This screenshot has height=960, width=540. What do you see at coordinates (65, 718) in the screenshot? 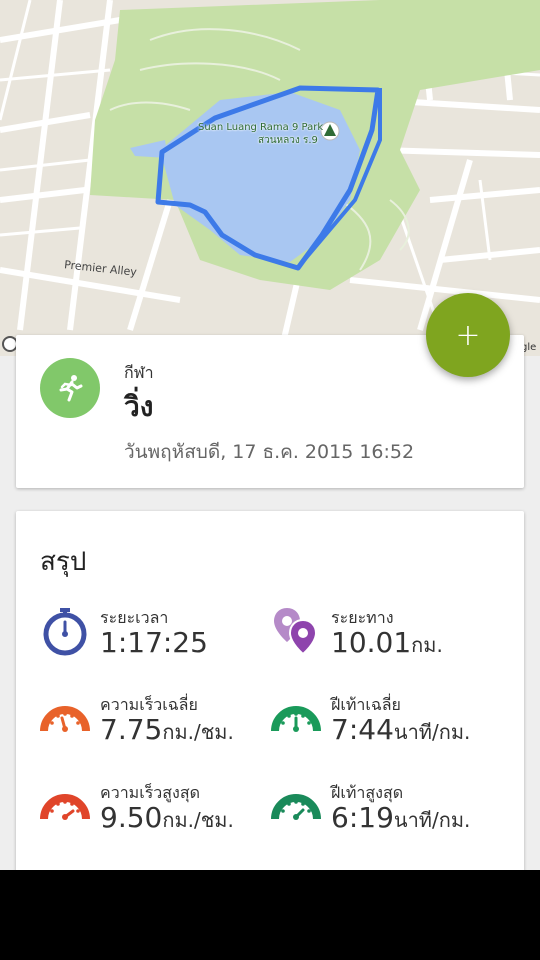
I see `speedometer-icon` at bounding box center [65, 718].